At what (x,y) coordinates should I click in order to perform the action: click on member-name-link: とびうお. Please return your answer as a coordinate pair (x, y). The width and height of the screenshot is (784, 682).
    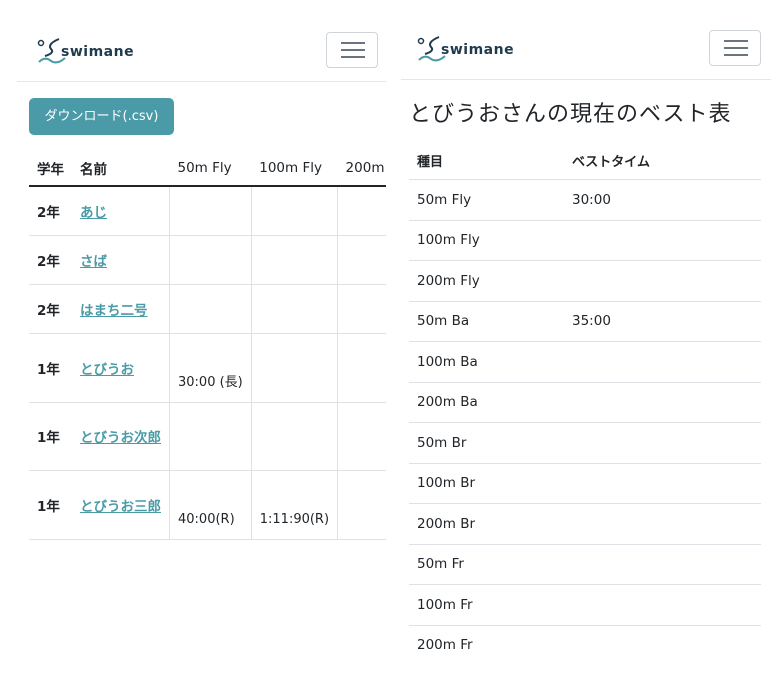
    Looking at the image, I should click on (107, 370).